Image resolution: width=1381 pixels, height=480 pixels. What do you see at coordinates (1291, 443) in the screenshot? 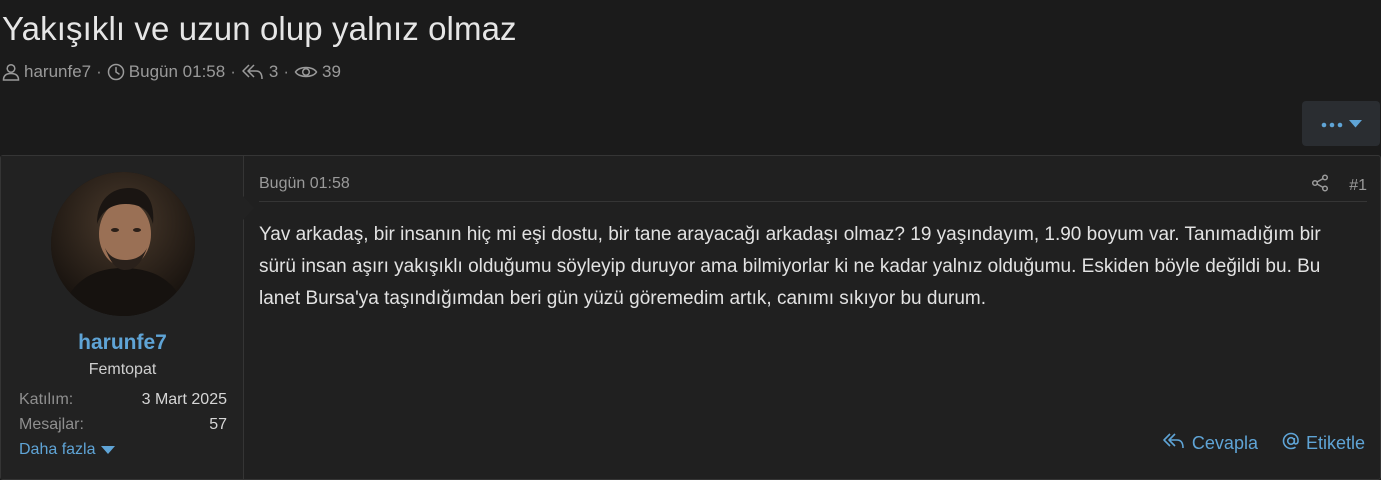
I see `at-icon` at bounding box center [1291, 443].